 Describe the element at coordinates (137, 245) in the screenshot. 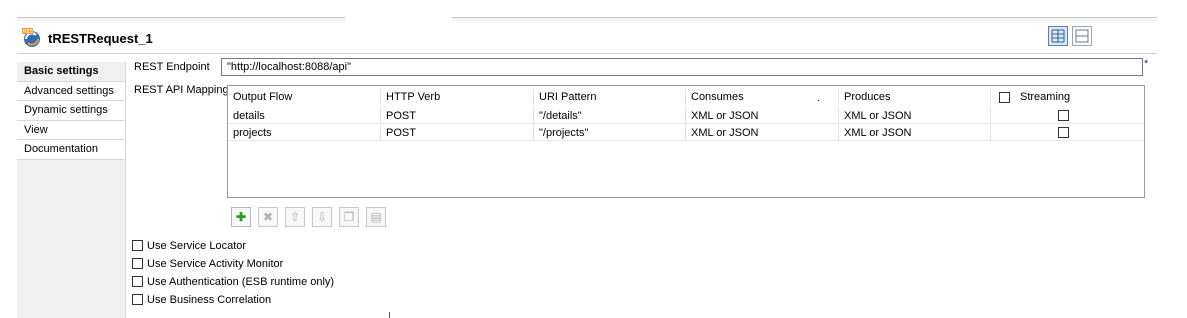

I see `use-service-locator-checkbox` at that location.